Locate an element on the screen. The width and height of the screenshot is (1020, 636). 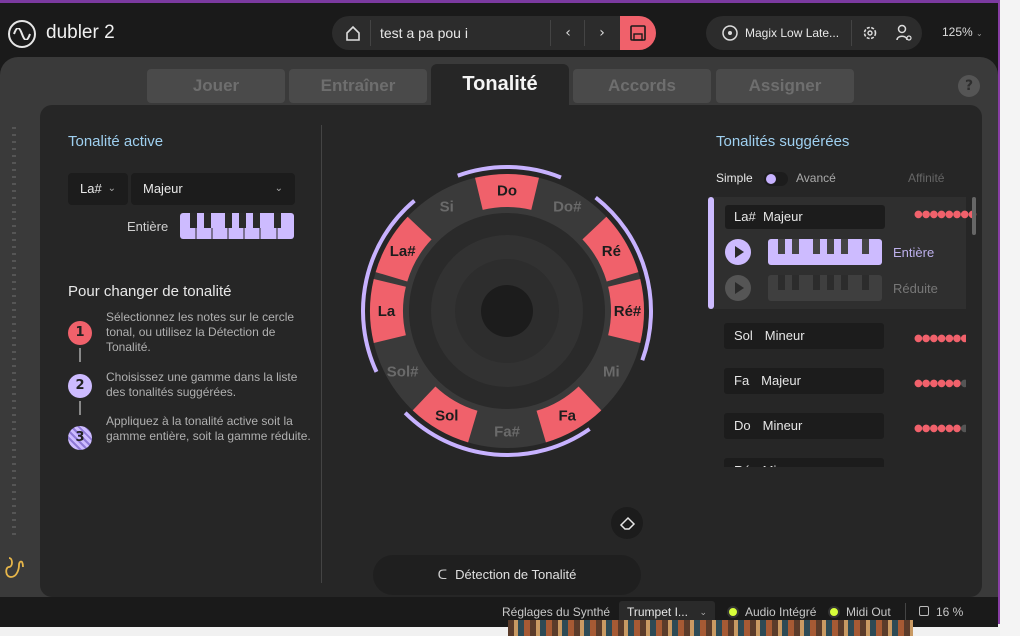
save-button is located at coordinates (638, 33).